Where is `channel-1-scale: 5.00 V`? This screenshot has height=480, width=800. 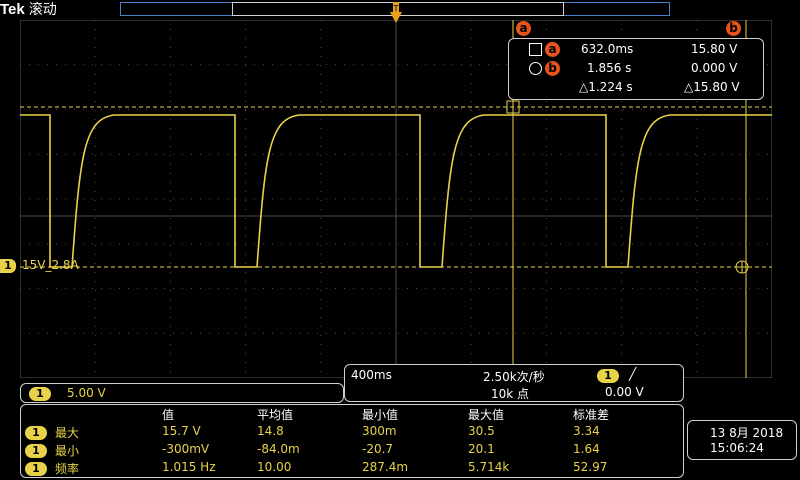
channel-1-scale: 5.00 V is located at coordinates (86, 393).